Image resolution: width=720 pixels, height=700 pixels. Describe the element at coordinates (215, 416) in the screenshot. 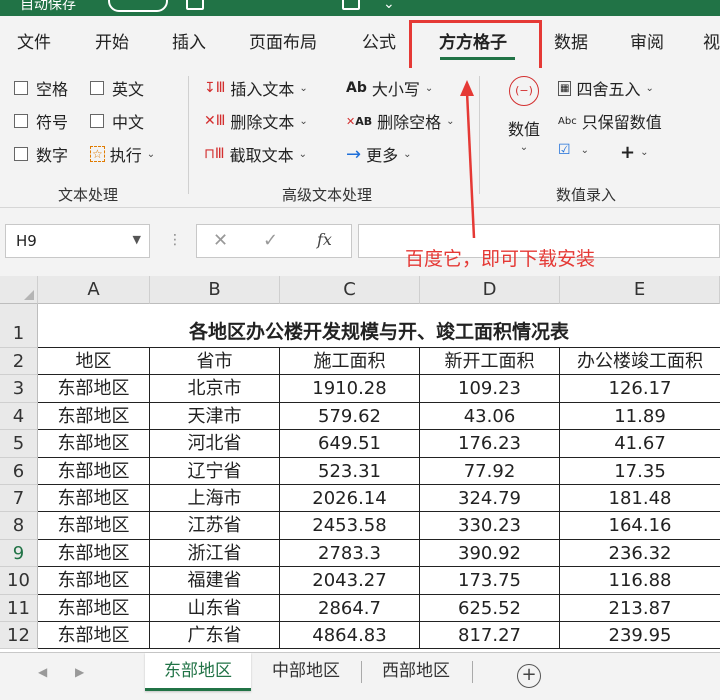

I see `table-cell: 天津市` at that location.